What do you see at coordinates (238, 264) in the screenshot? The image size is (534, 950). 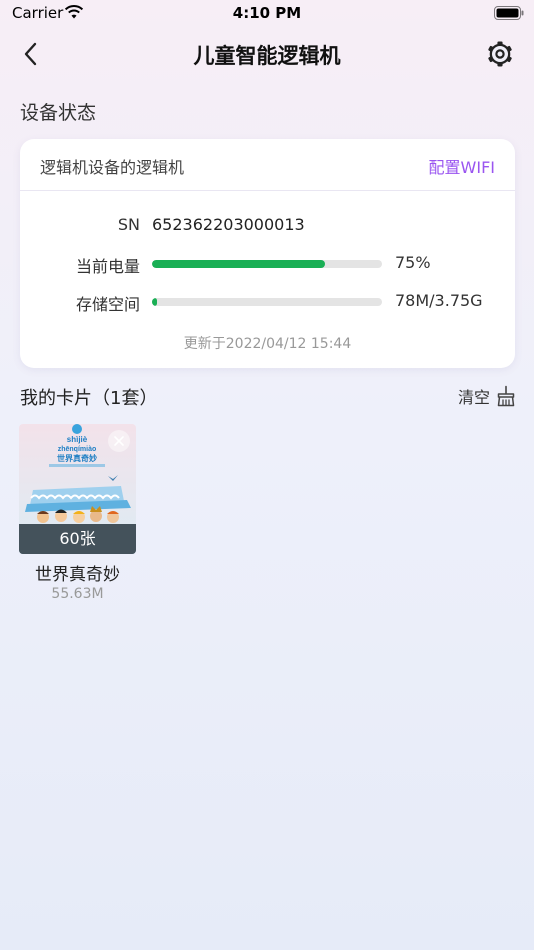 I see `battery-bar-fill` at bounding box center [238, 264].